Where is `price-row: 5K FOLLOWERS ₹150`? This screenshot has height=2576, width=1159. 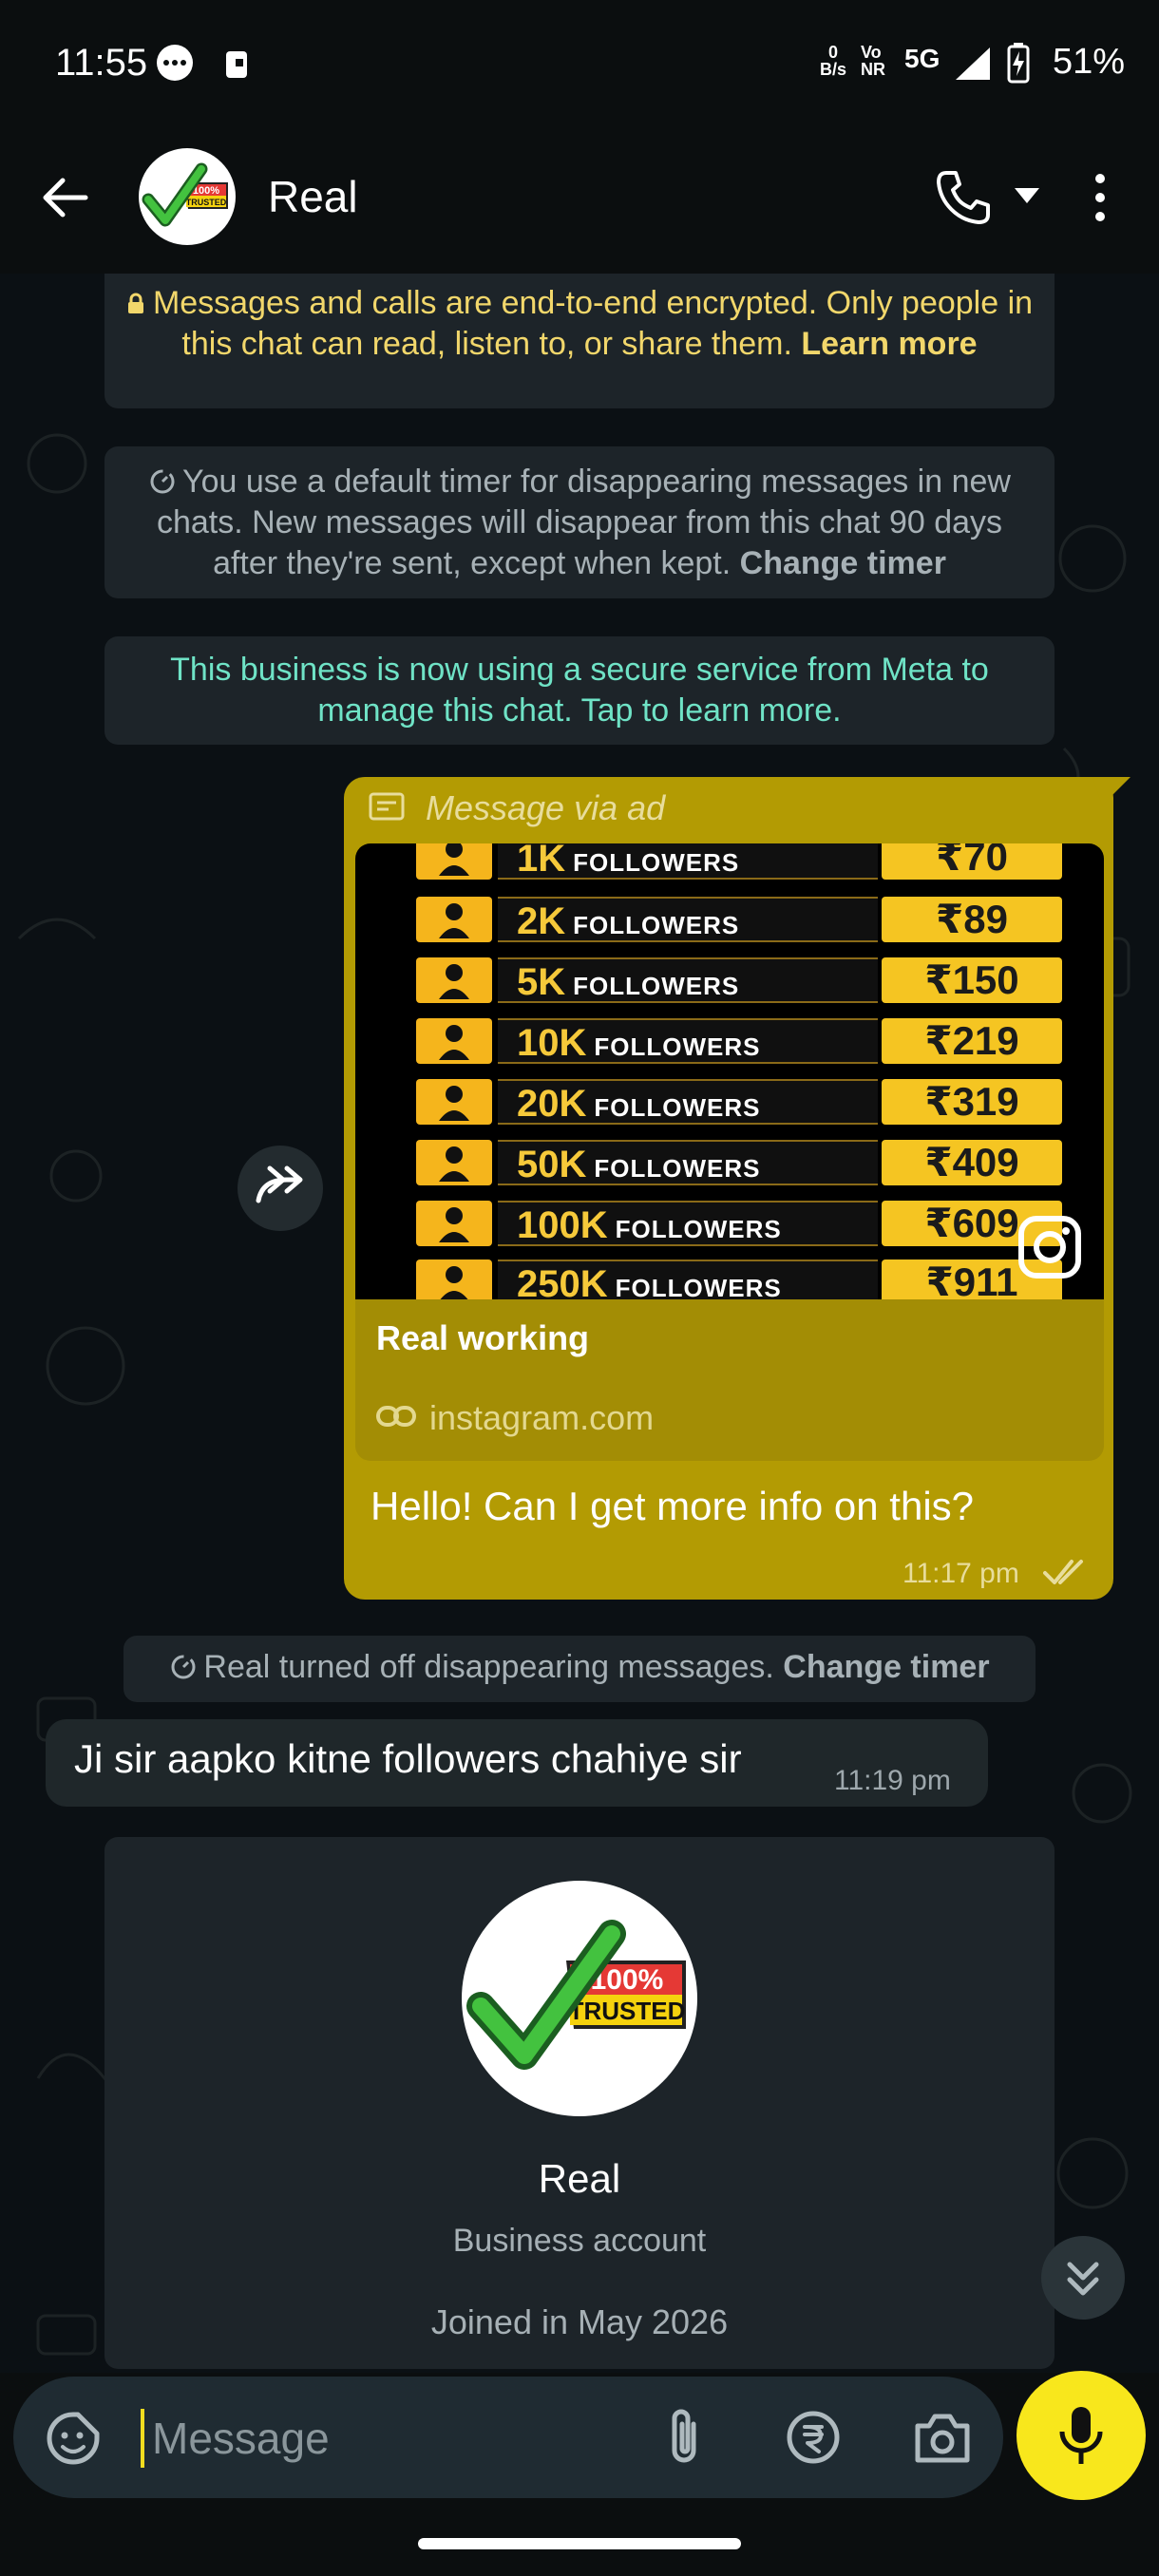
price-row: 5K FOLLOWERS ₹150 is located at coordinates (739, 979).